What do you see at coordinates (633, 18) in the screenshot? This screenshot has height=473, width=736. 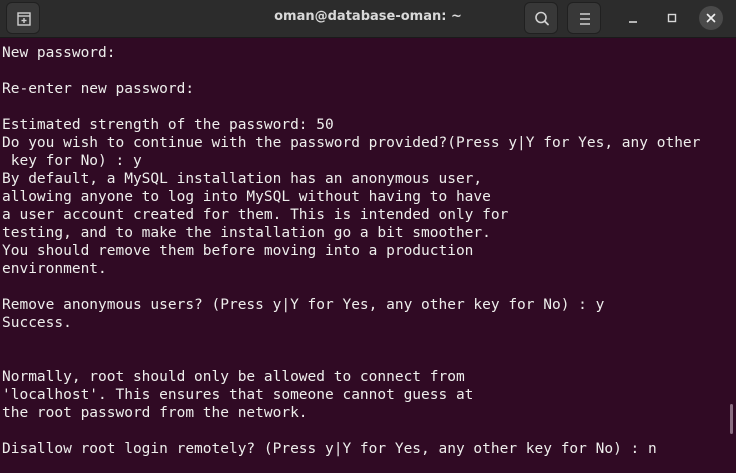 I see `minimize-button` at bounding box center [633, 18].